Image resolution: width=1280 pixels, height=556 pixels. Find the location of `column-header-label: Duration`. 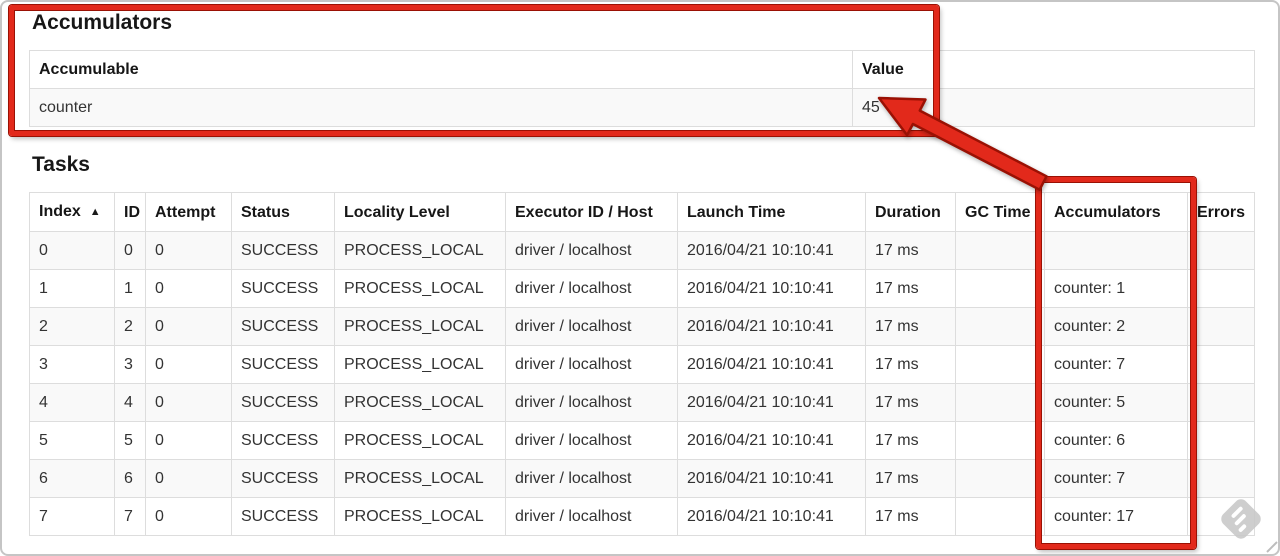

column-header-label: Duration is located at coordinates (908, 212).